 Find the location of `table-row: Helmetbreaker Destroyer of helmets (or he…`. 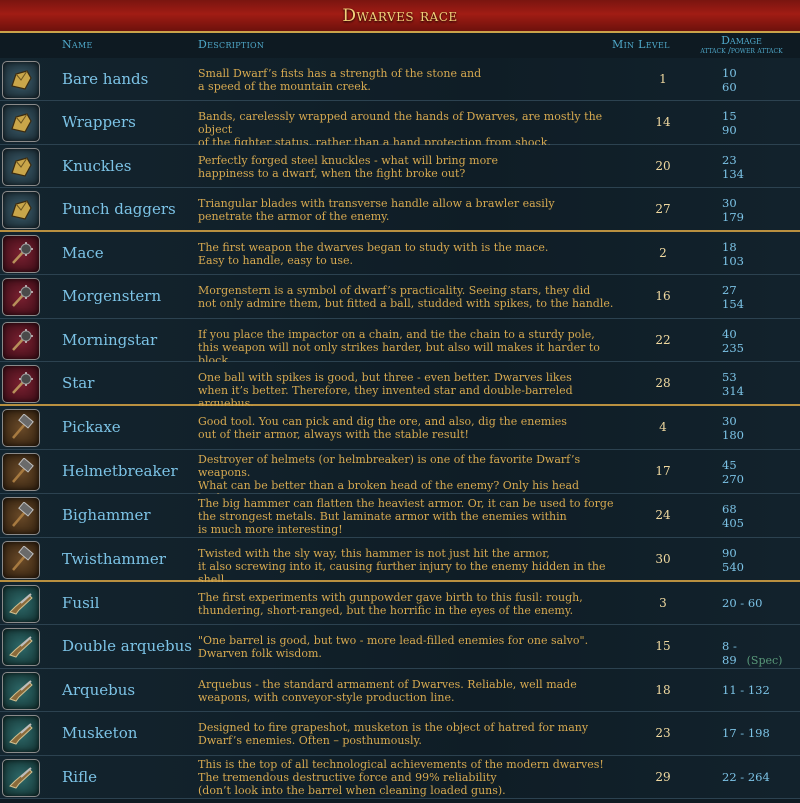

table-row: Helmetbreaker Destroyer of helmets (or he… is located at coordinates (400, 484).